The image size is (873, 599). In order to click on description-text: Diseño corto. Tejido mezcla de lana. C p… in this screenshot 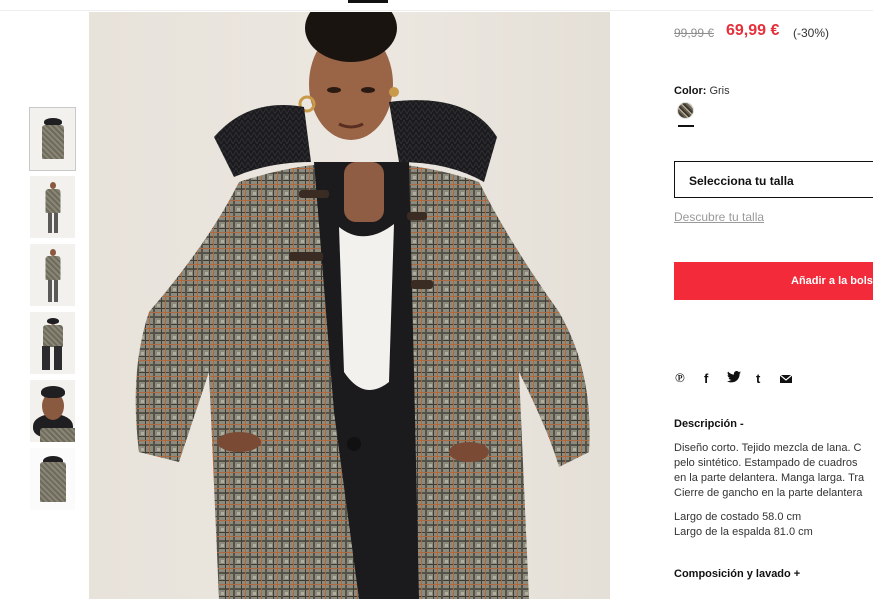, I will do `click(773, 471)`.